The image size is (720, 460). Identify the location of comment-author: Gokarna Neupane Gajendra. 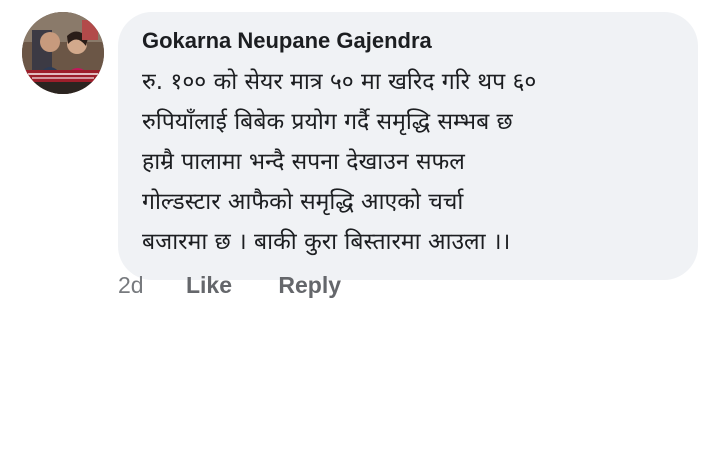
(287, 41).